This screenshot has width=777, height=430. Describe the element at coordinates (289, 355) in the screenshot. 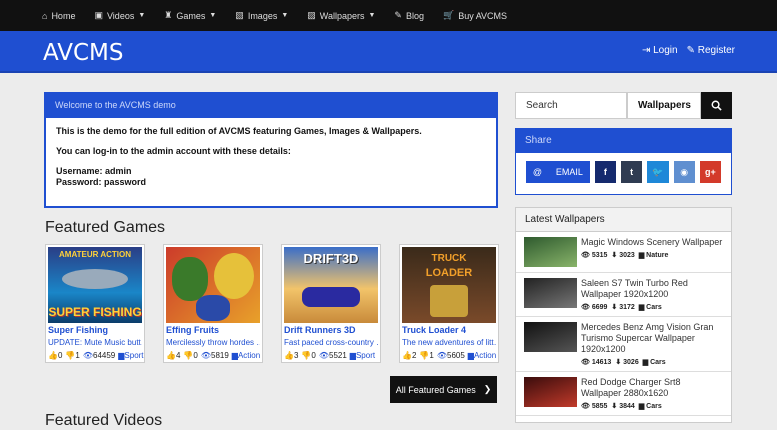

I see `thumbs-up-icon: 👍` at that location.